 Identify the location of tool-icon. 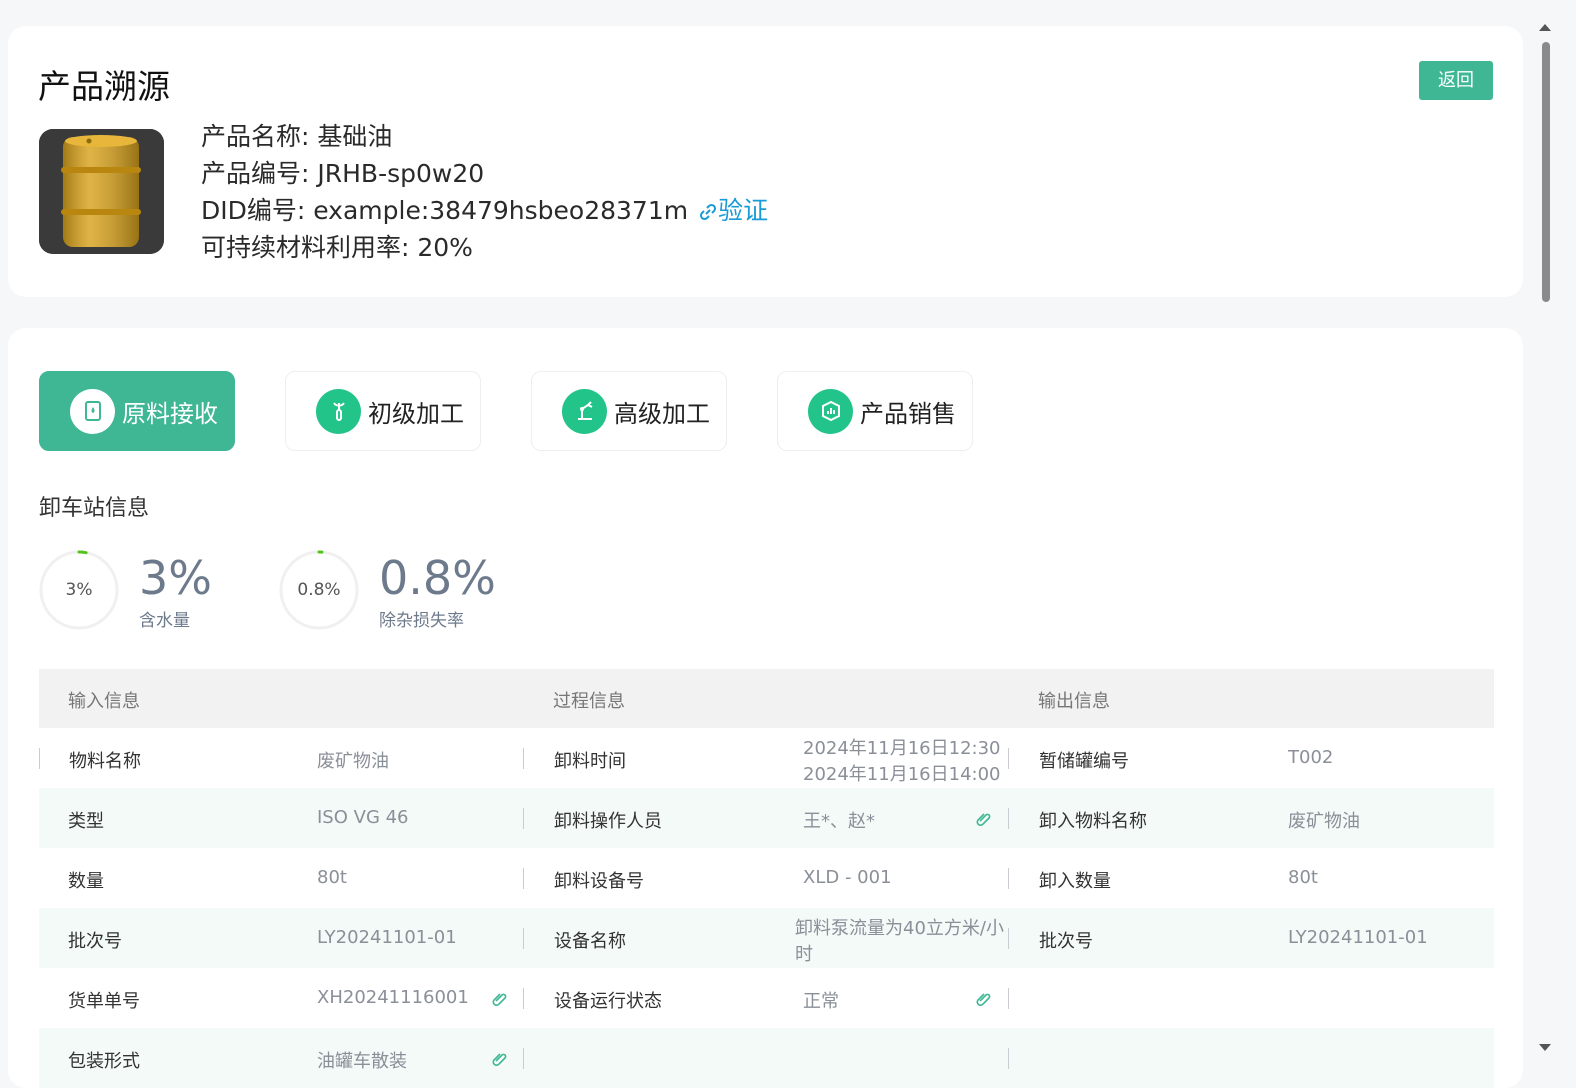
(338, 411).